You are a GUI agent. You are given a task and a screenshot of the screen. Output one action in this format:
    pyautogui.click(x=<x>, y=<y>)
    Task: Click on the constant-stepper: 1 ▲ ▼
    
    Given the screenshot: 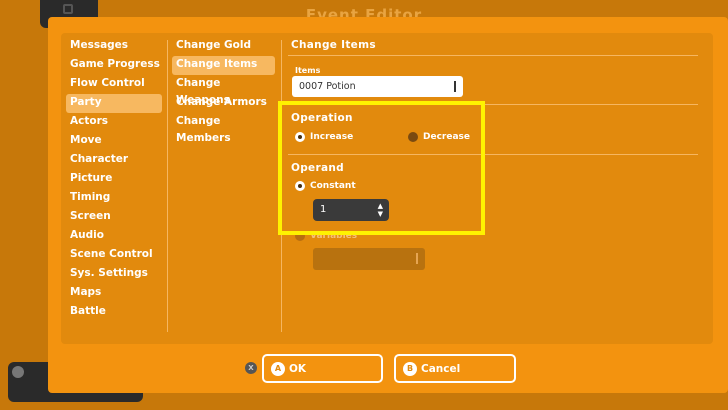 What is the action you would take?
    pyautogui.click(x=351, y=210)
    